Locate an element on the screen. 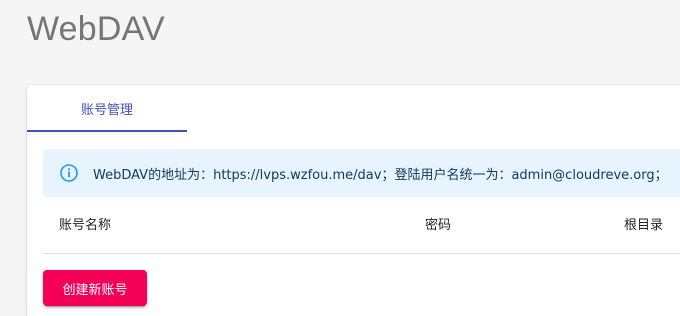 The width and height of the screenshot is (680, 316). tab-indicator is located at coordinates (107, 131).